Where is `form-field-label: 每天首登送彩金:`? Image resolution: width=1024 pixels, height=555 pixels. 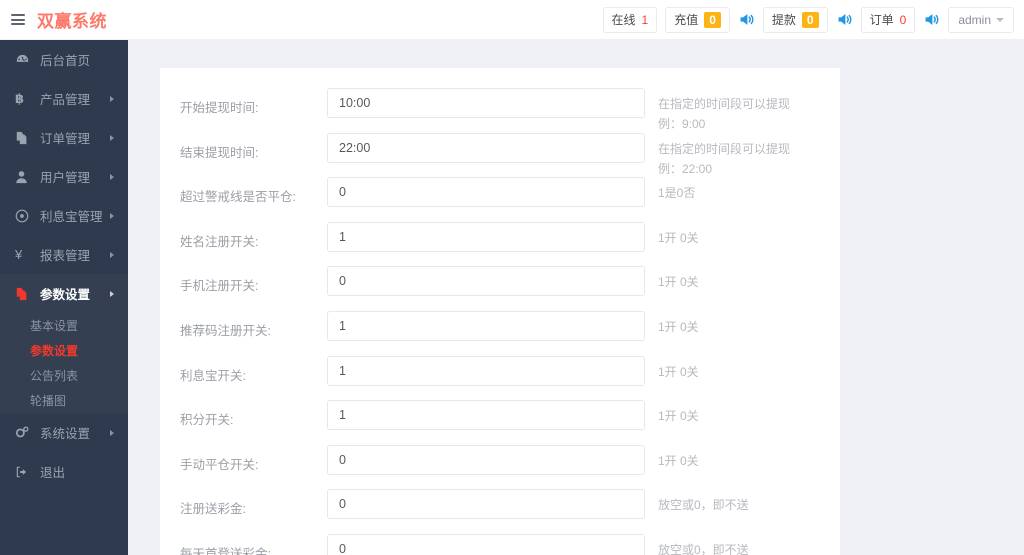 form-field-label: 每天首登送彩金: is located at coordinates (225, 550).